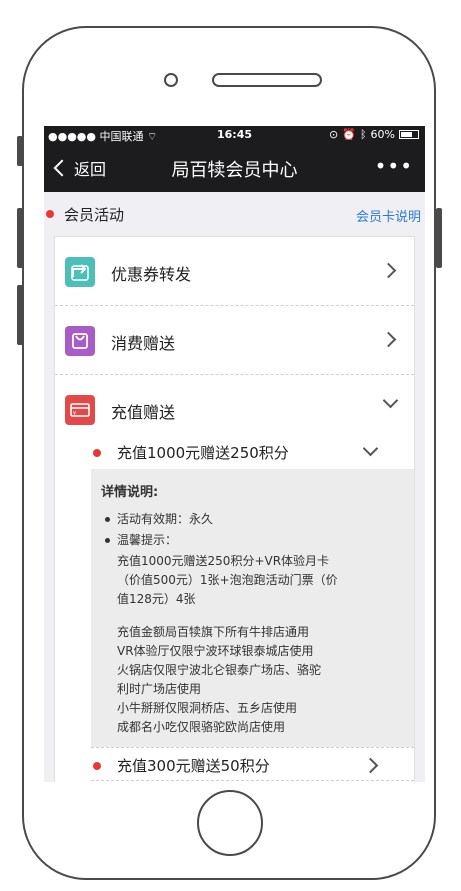  What do you see at coordinates (439, 238) in the screenshot?
I see `power-button` at bounding box center [439, 238].